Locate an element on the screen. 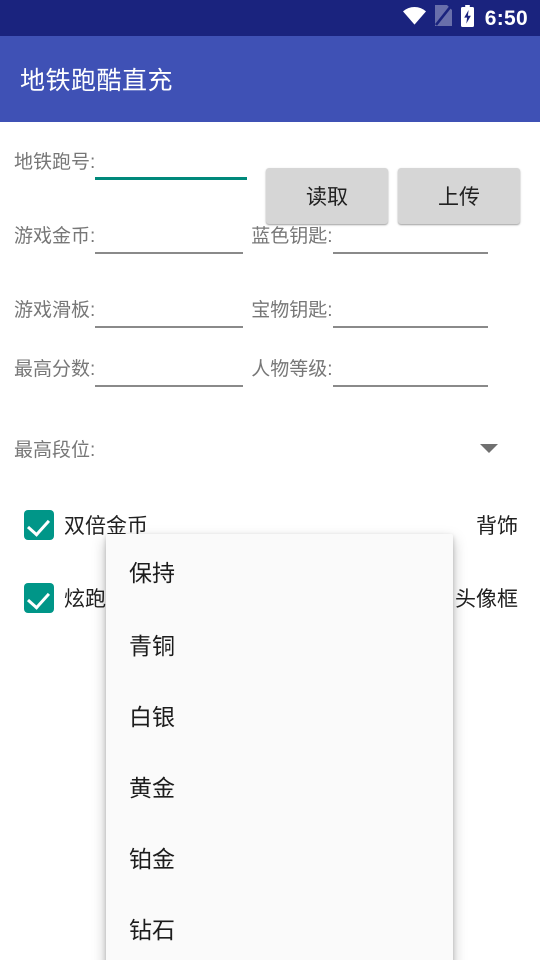  form-row-board-treasurekey: 游戏滑板: 宝物钥匙: is located at coordinates (270, 312).